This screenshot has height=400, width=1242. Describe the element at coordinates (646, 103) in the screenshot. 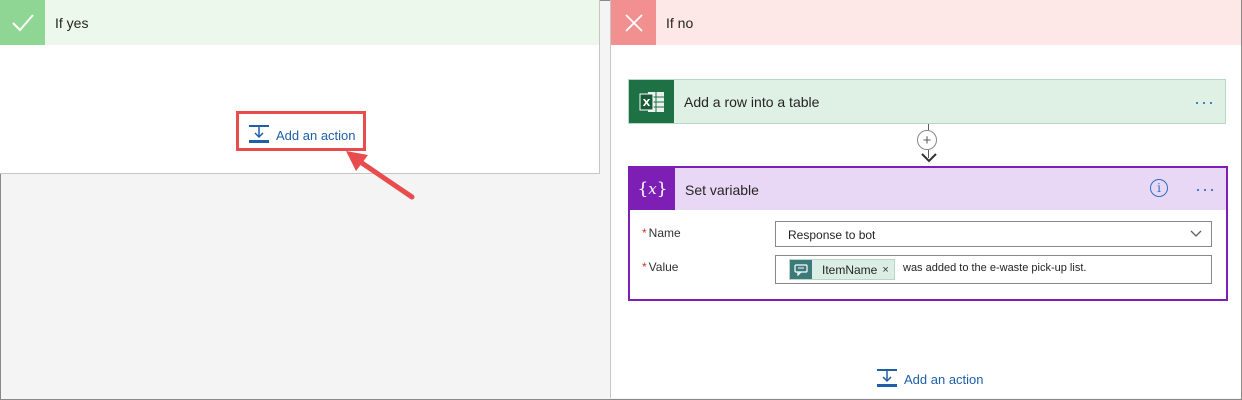

I see `svg-text: X` at that location.